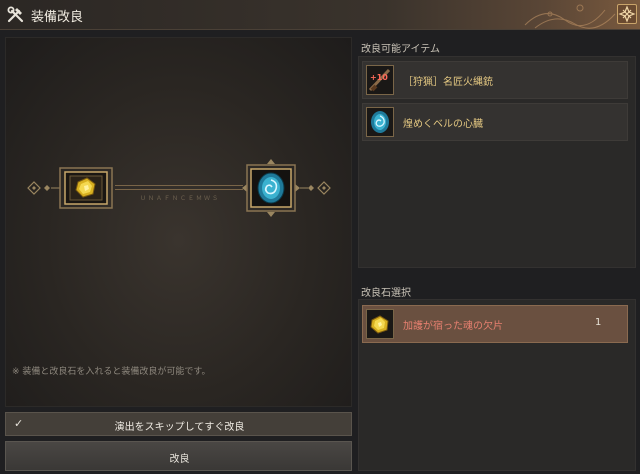  Describe the element at coordinates (315, 188) in the screenshot. I see `right-end-ornament` at that location.